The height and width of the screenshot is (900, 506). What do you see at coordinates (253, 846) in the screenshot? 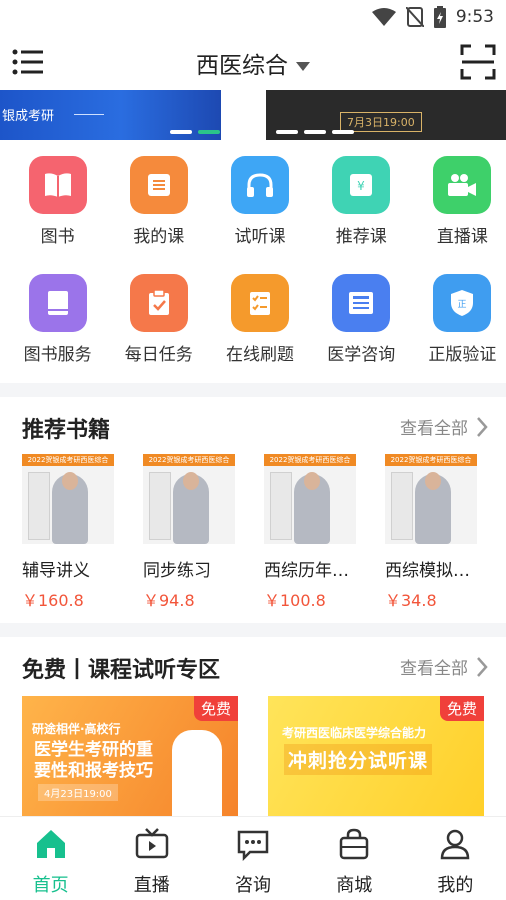
I see `chat-icon` at bounding box center [253, 846].